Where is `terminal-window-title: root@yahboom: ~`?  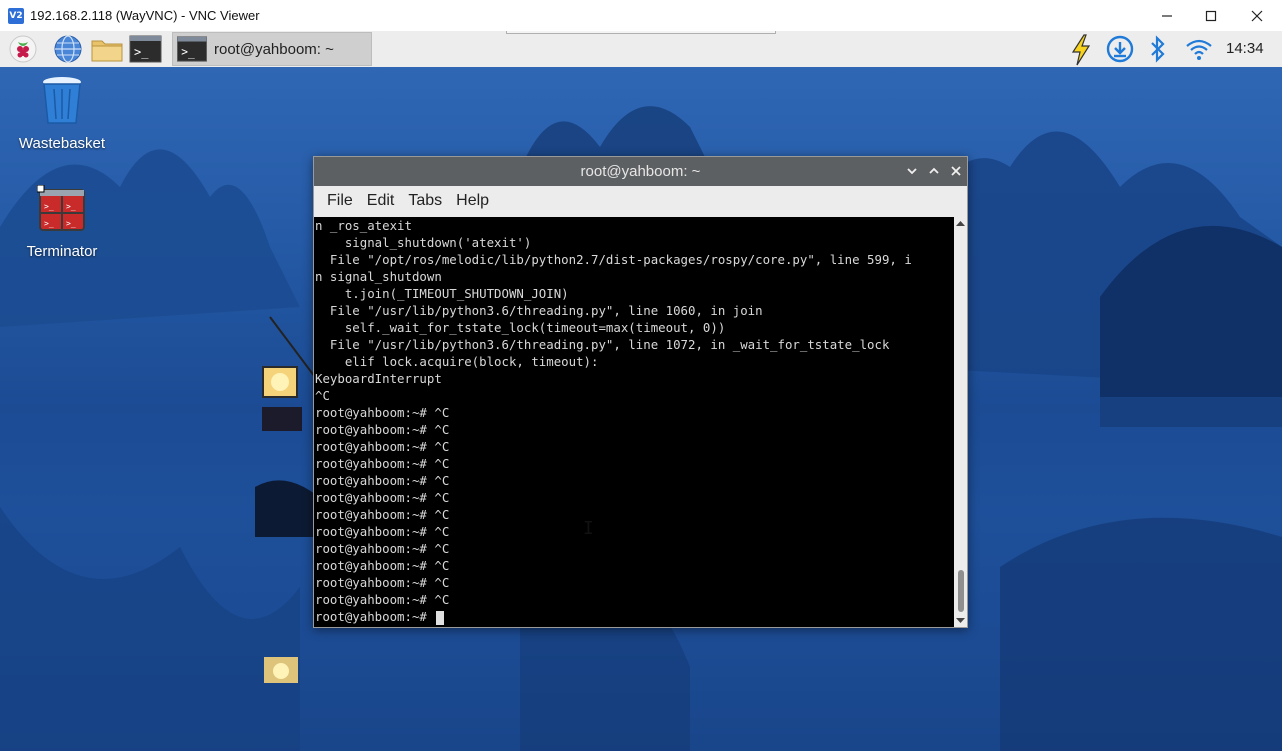
terminal-window-title: root@yahboom: ~ is located at coordinates (640, 171).